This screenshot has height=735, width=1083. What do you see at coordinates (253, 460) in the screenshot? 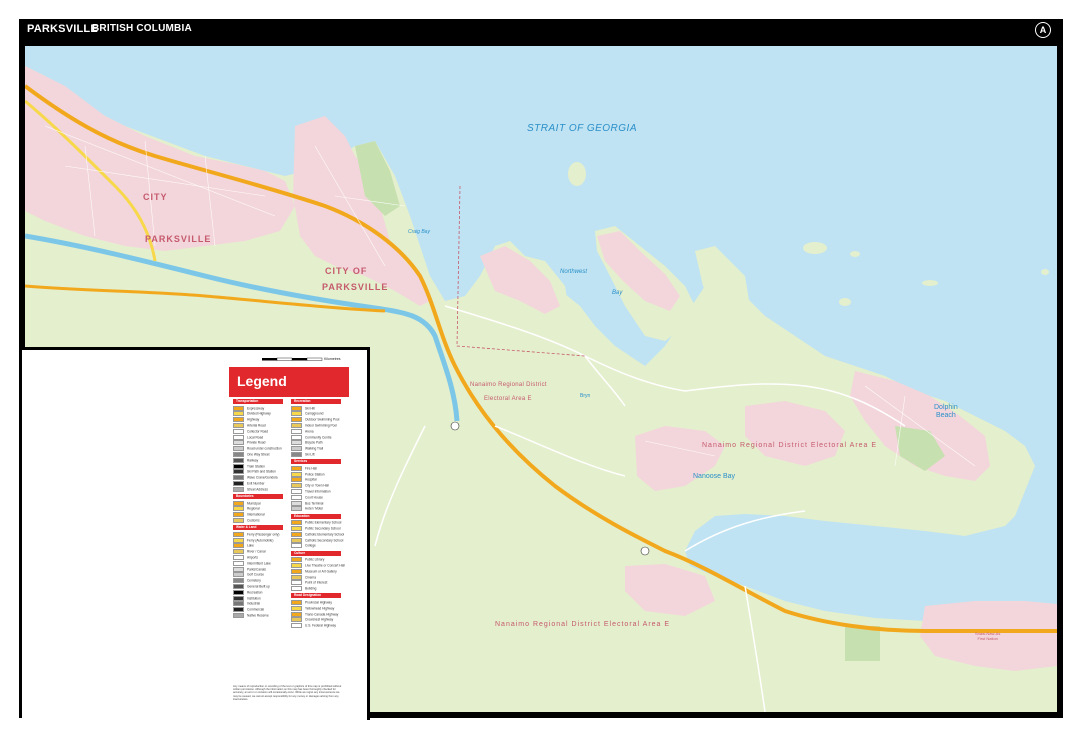
I see `legend-item-label: Railway` at bounding box center [253, 460].